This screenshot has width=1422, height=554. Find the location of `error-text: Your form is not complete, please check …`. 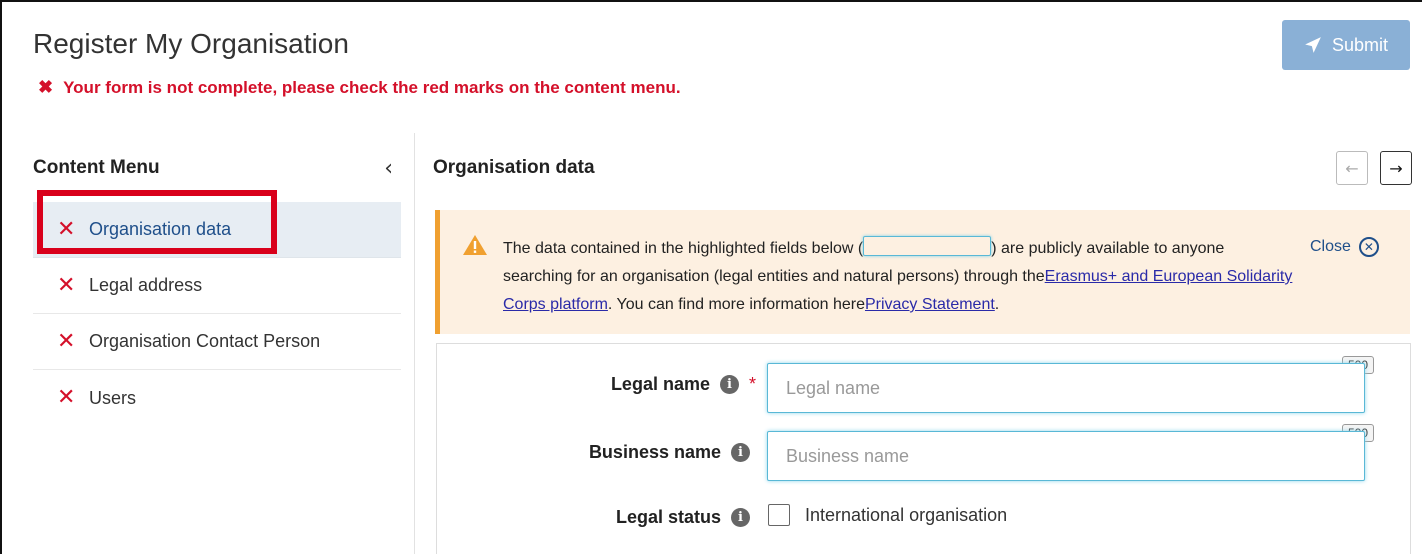

error-text: Your form is not complete, please check … is located at coordinates (372, 87).